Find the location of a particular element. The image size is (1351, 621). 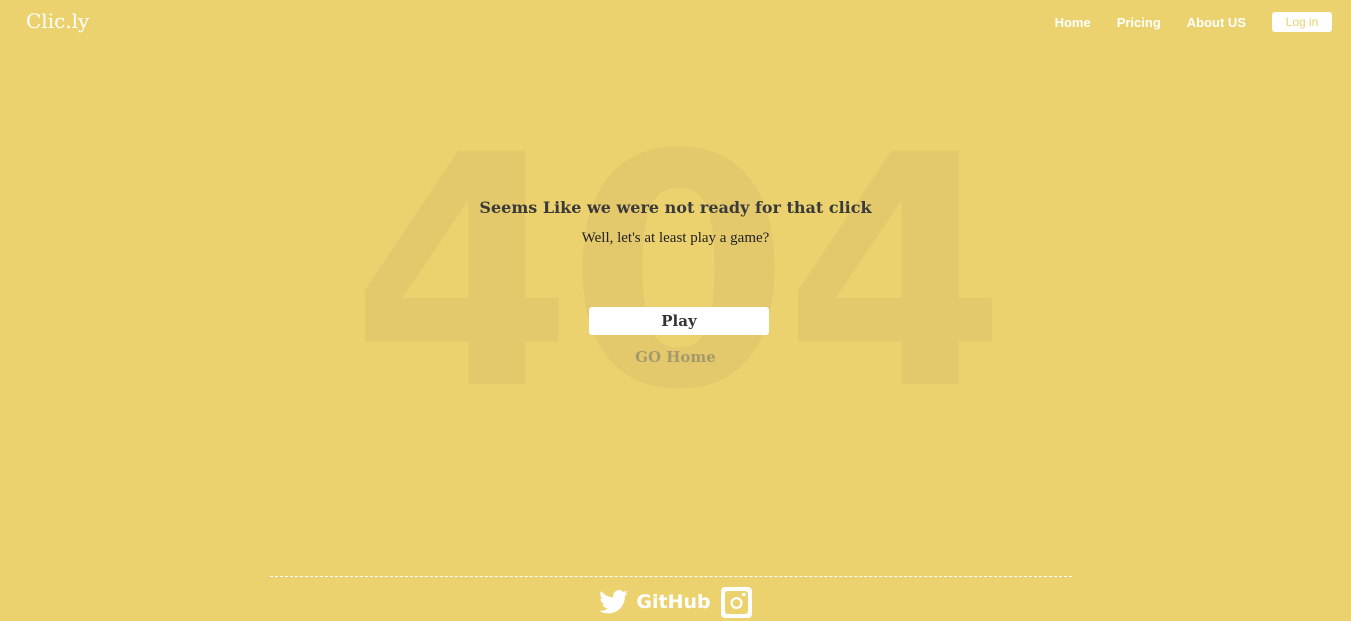

nav-about-link: About US is located at coordinates (1216, 22).